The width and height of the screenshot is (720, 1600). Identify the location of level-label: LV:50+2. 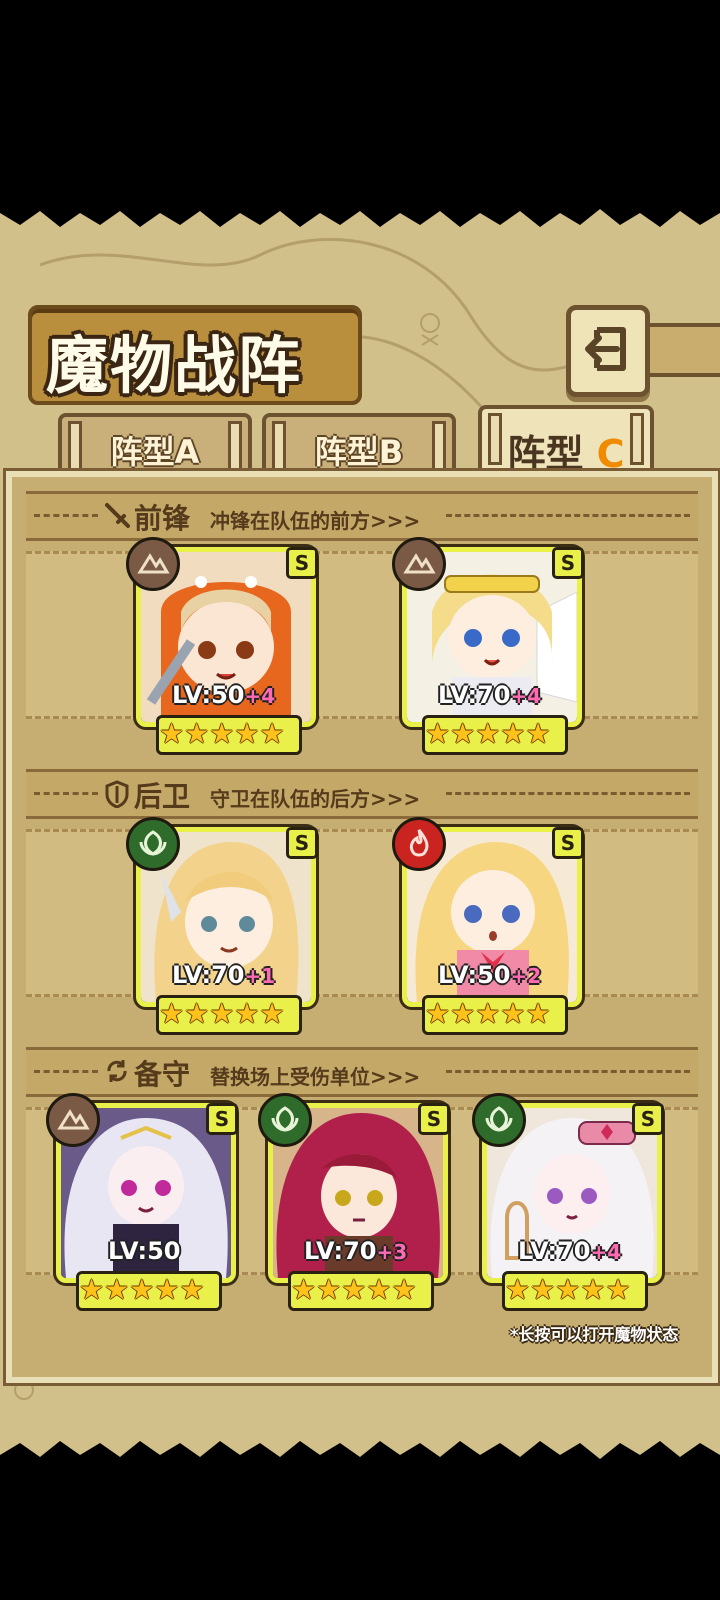
(489, 975).